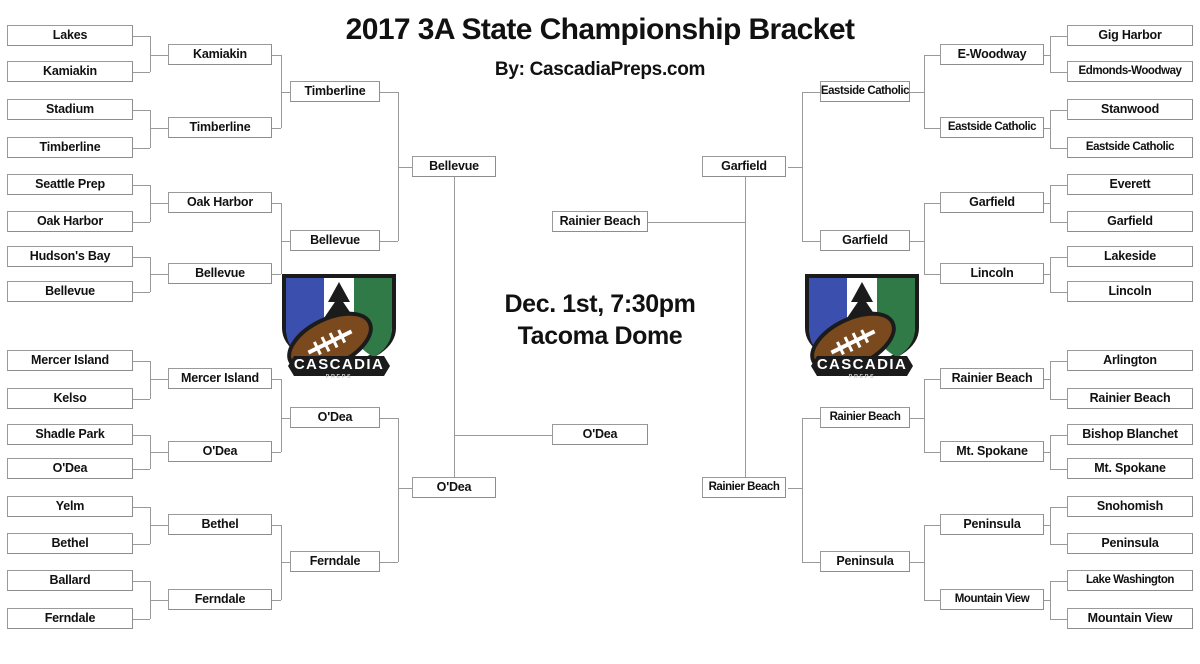 This screenshot has height=664, width=1200. I want to click on slot-left-r1-16: Ferndale, so click(70, 618).